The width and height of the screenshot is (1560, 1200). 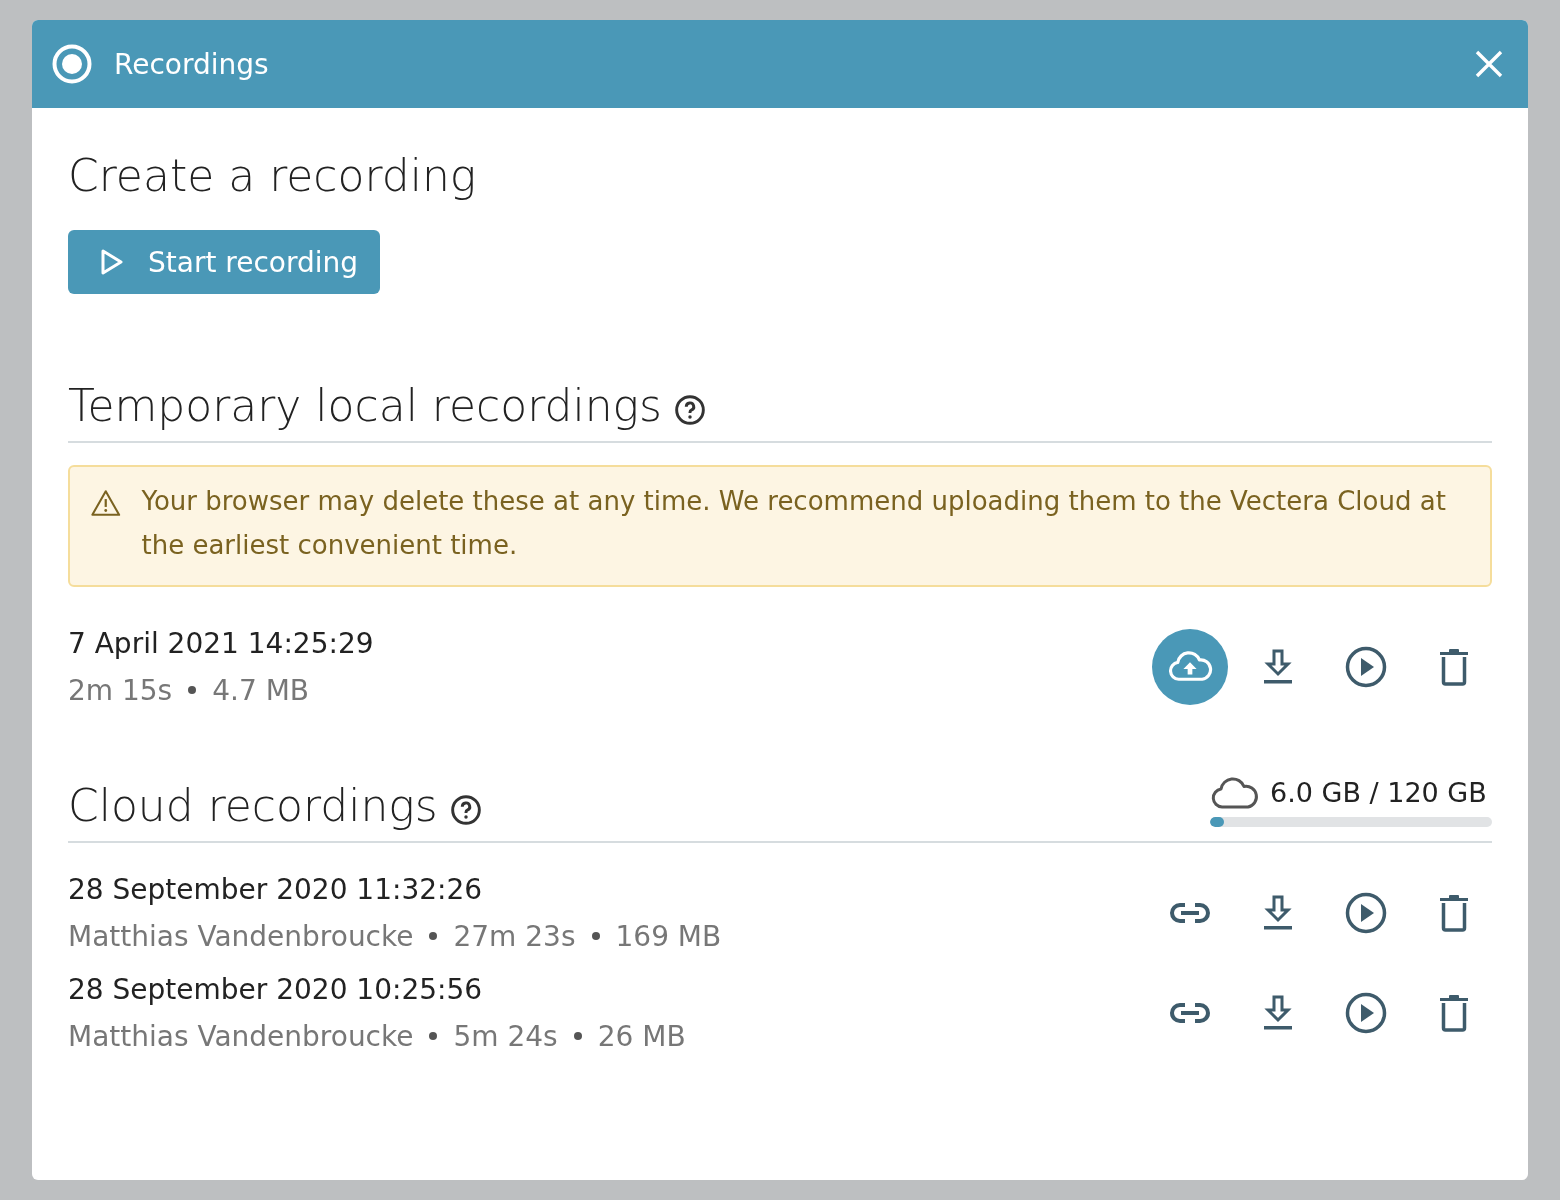 I want to click on recording-title: 28 September 2020 11:32:26, so click(x=276, y=889).